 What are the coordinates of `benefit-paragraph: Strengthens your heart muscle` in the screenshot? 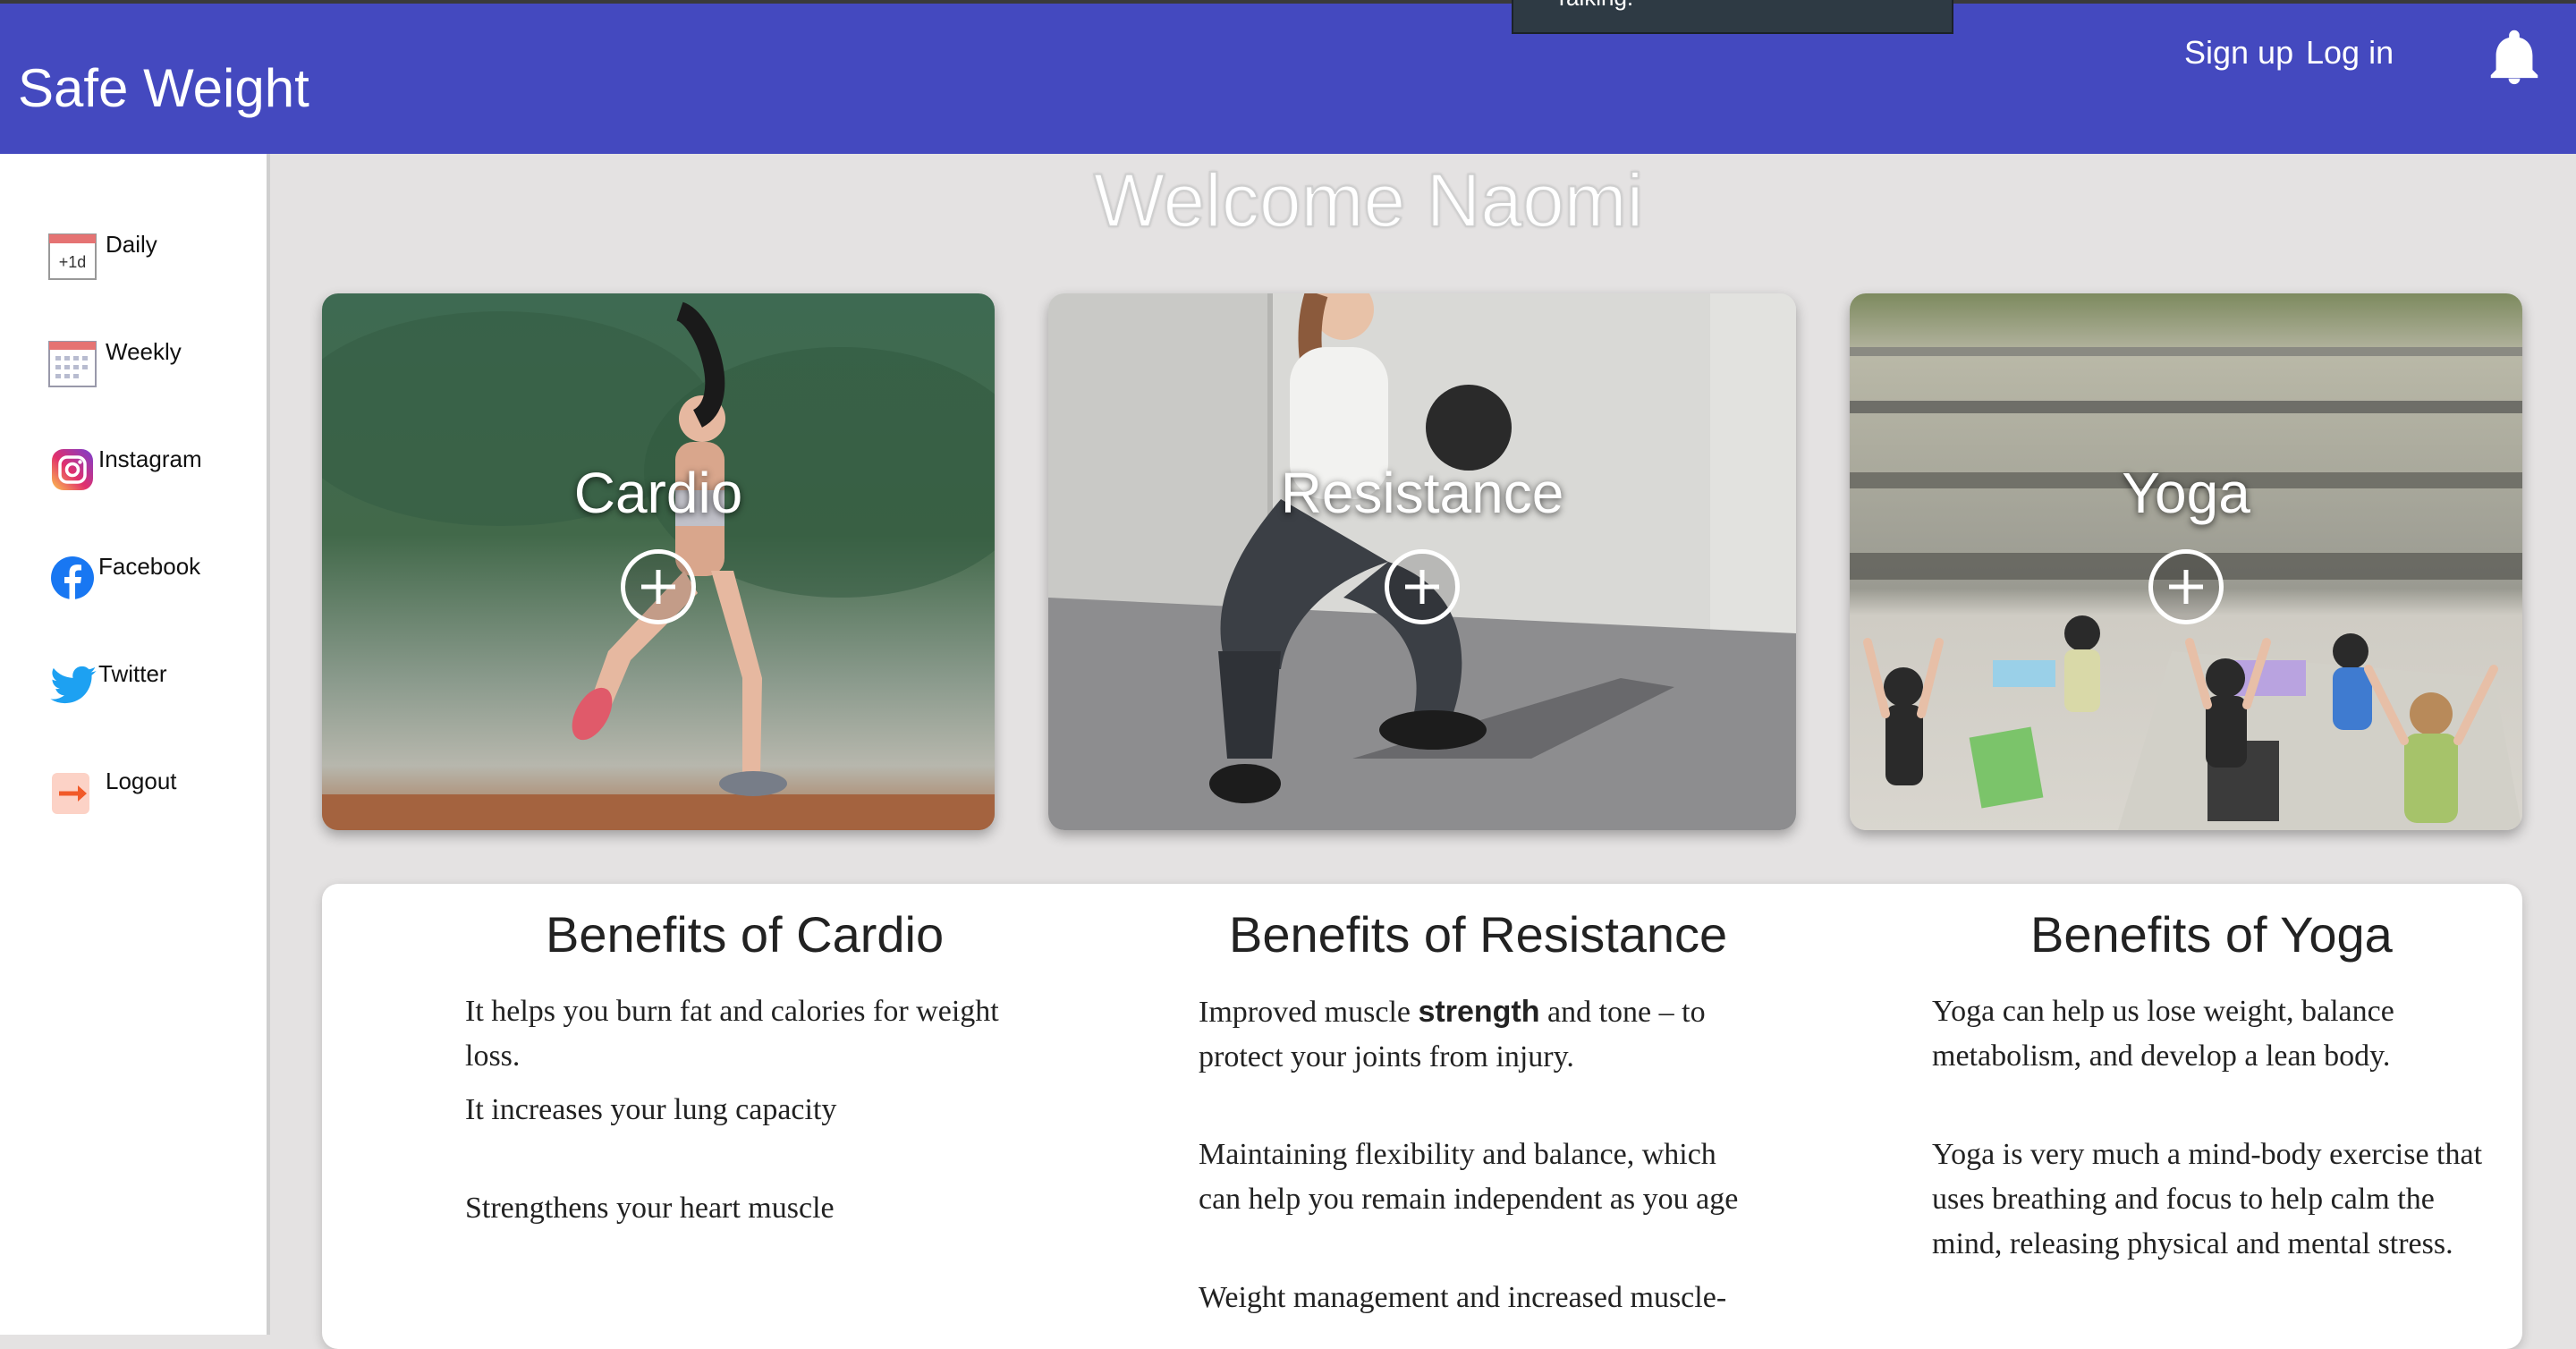 It's located at (650, 1208).